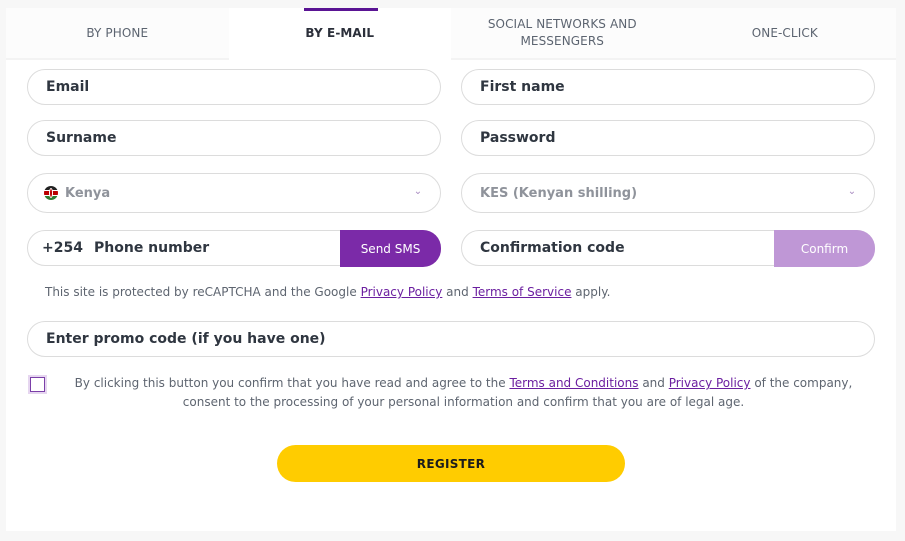 This screenshot has height=541, width=905. Describe the element at coordinates (573, 383) in the screenshot. I see `terms-and-conditions-link: Terms and Conditions` at that location.